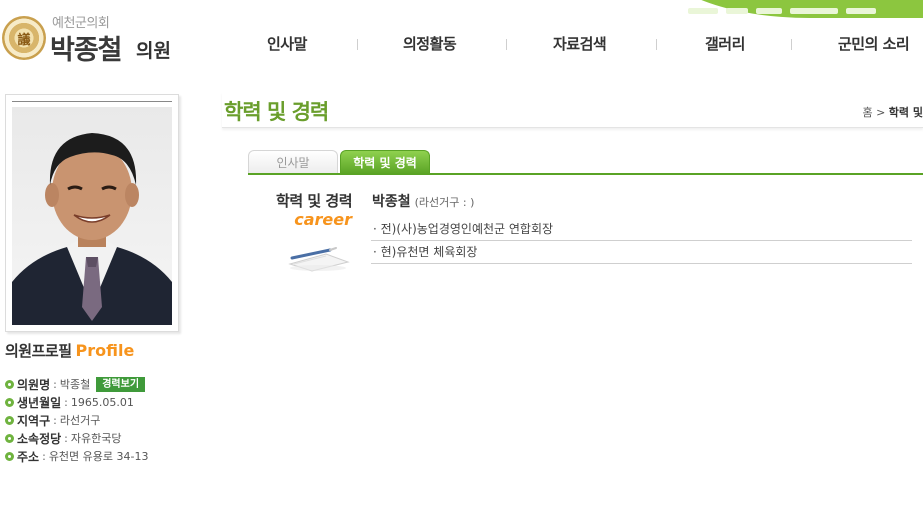  What do you see at coordinates (585, 174) in the screenshot?
I see `tabs-underline` at bounding box center [585, 174].